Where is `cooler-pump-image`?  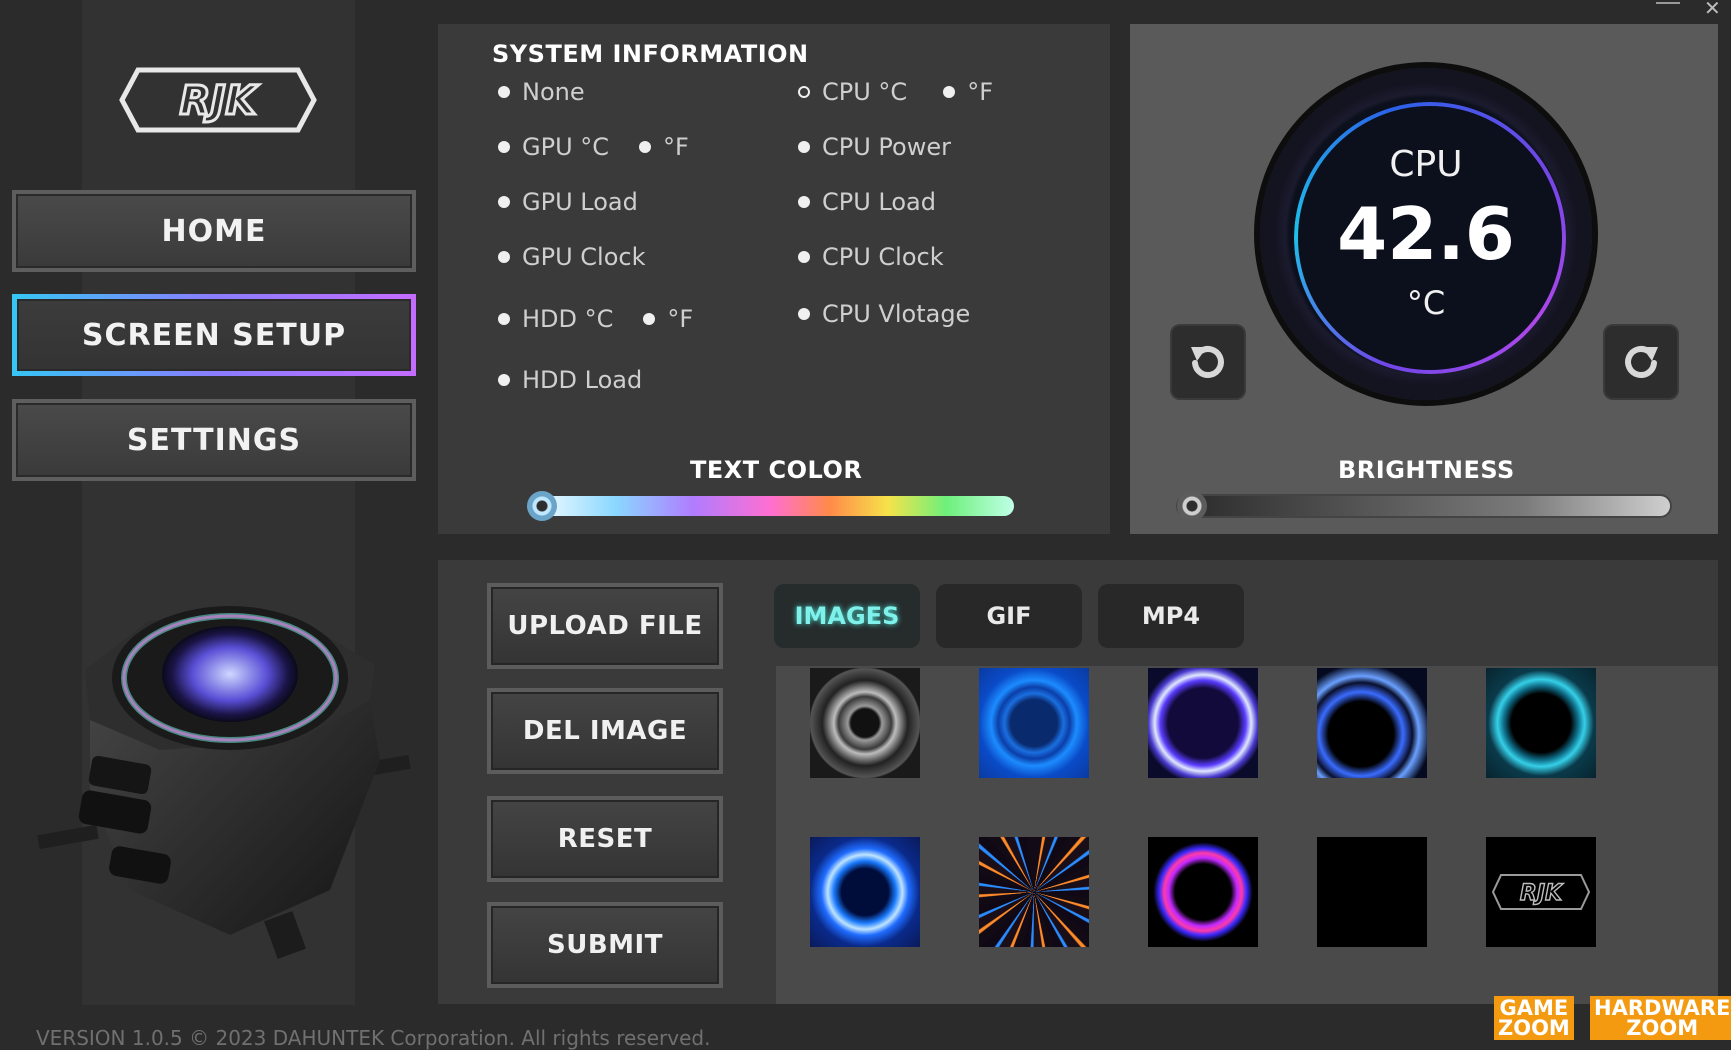 cooler-pump-image is located at coordinates (224, 782).